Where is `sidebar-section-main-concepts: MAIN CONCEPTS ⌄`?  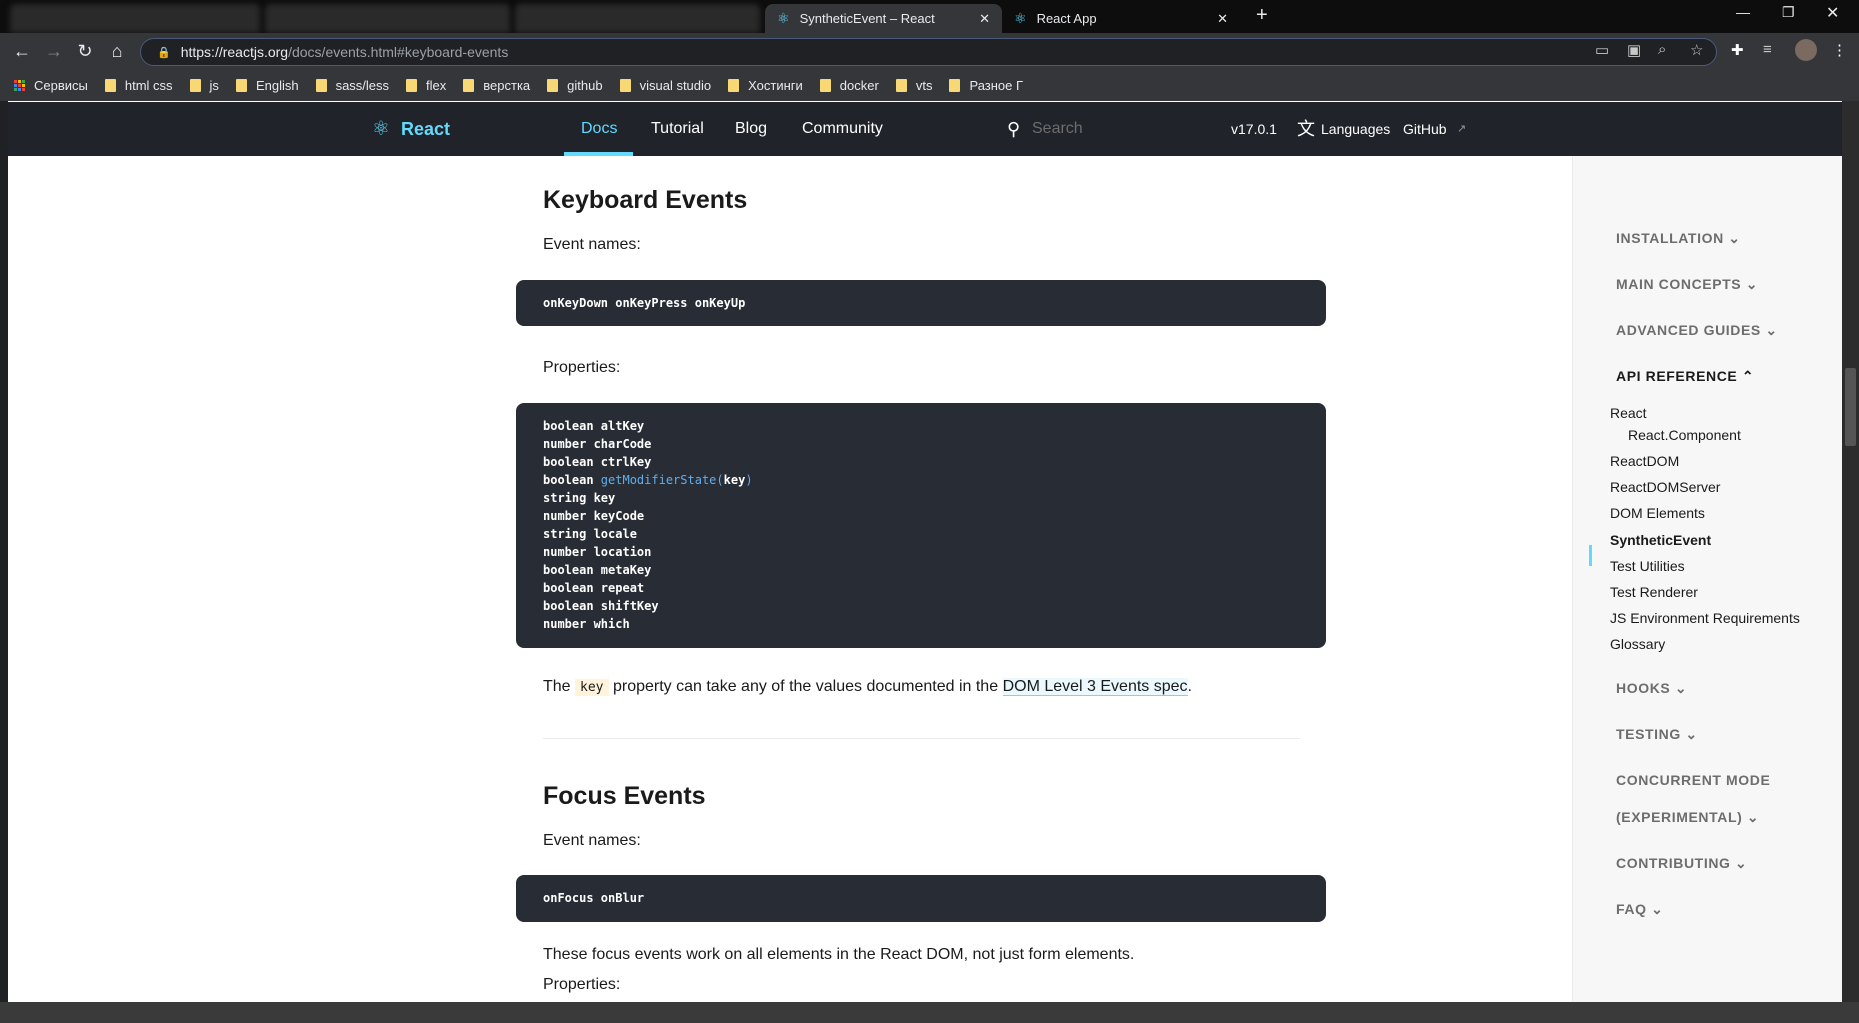
sidebar-section-main-concepts: MAIN CONCEPTS ⌄ is located at coordinates (1687, 284).